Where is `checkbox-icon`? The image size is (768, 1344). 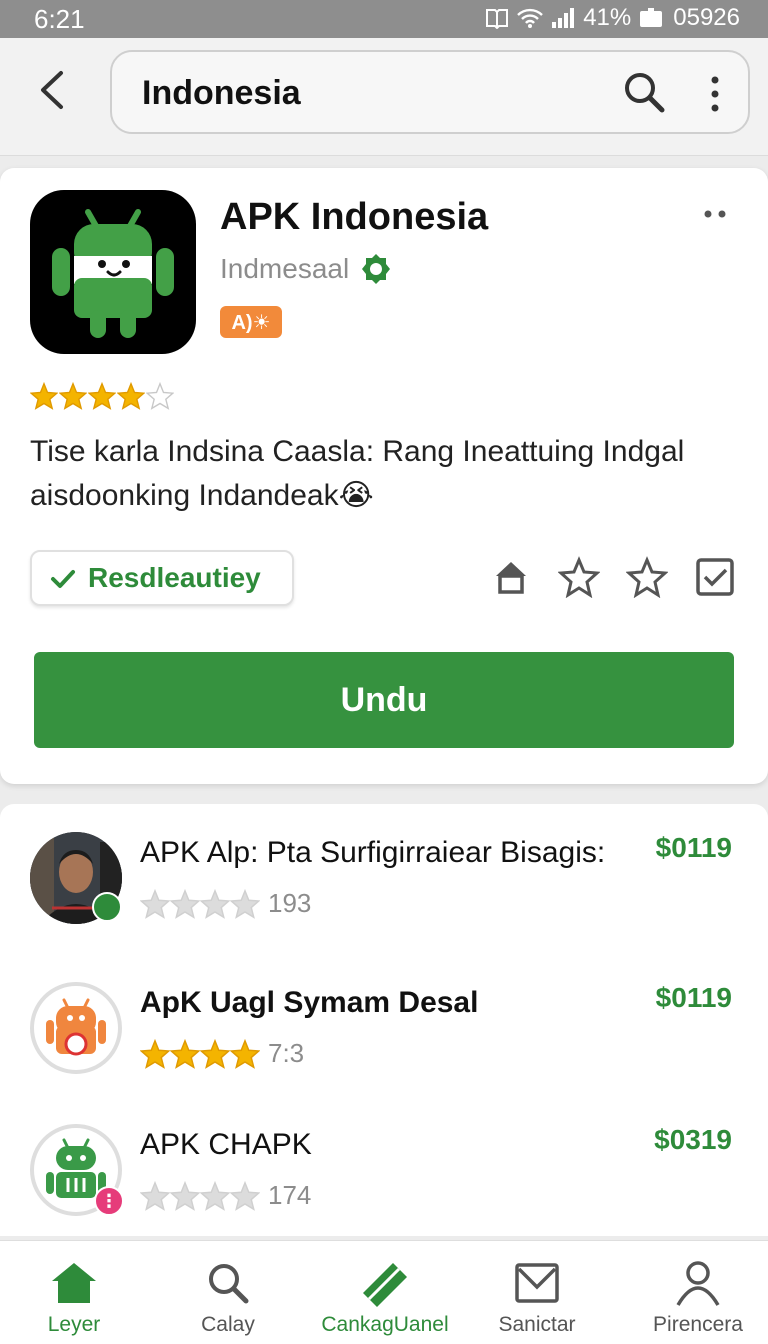 checkbox-icon is located at coordinates (715, 577).